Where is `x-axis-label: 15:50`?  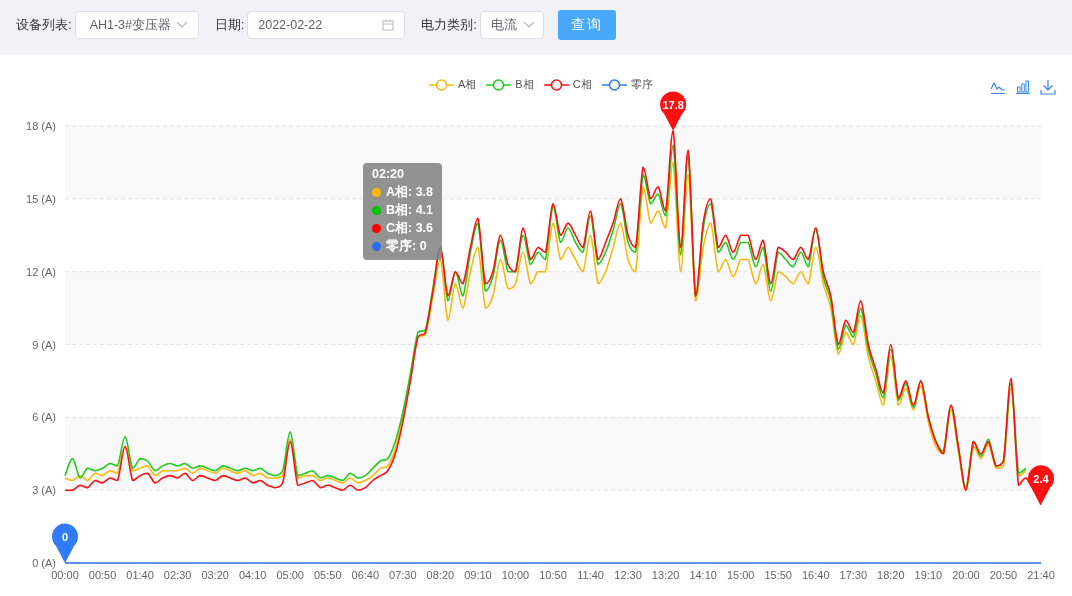 x-axis-label: 15:50 is located at coordinates (778, 575).